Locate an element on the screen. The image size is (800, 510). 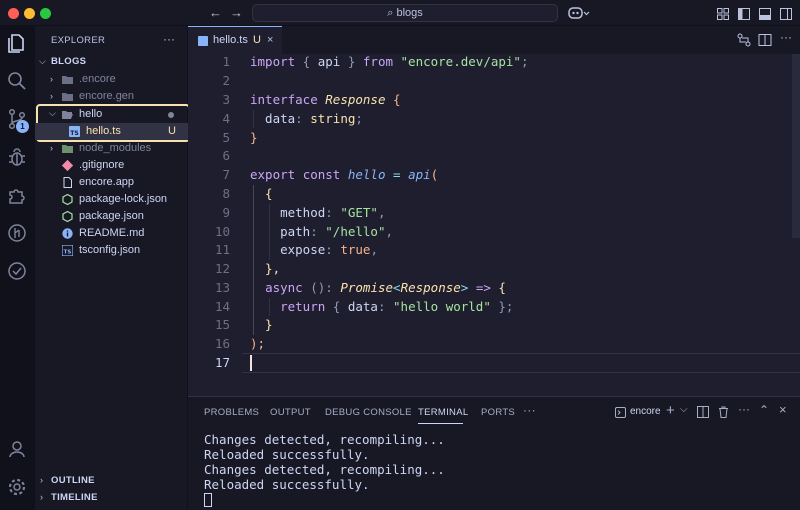
code-line-12: }, is located at coordinates (265, 268).